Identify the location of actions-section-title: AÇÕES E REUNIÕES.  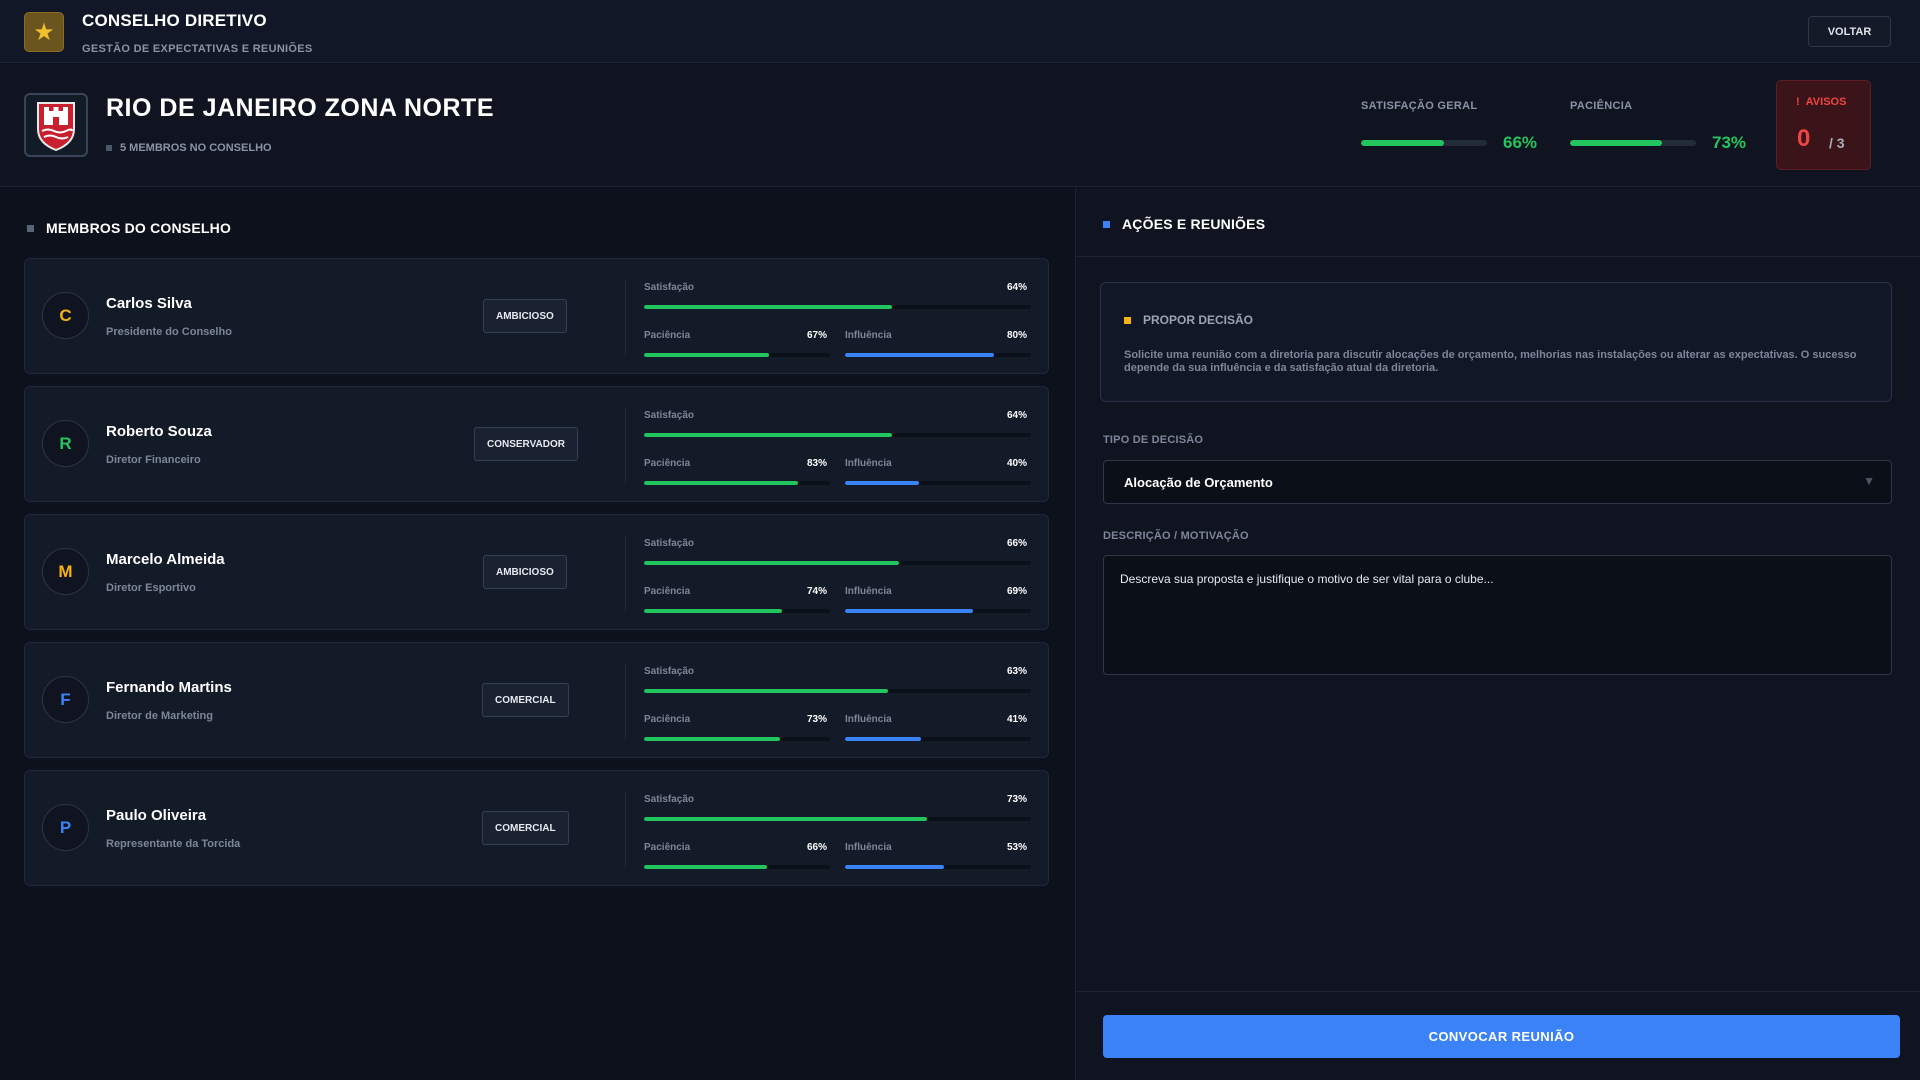
(1184, 224).